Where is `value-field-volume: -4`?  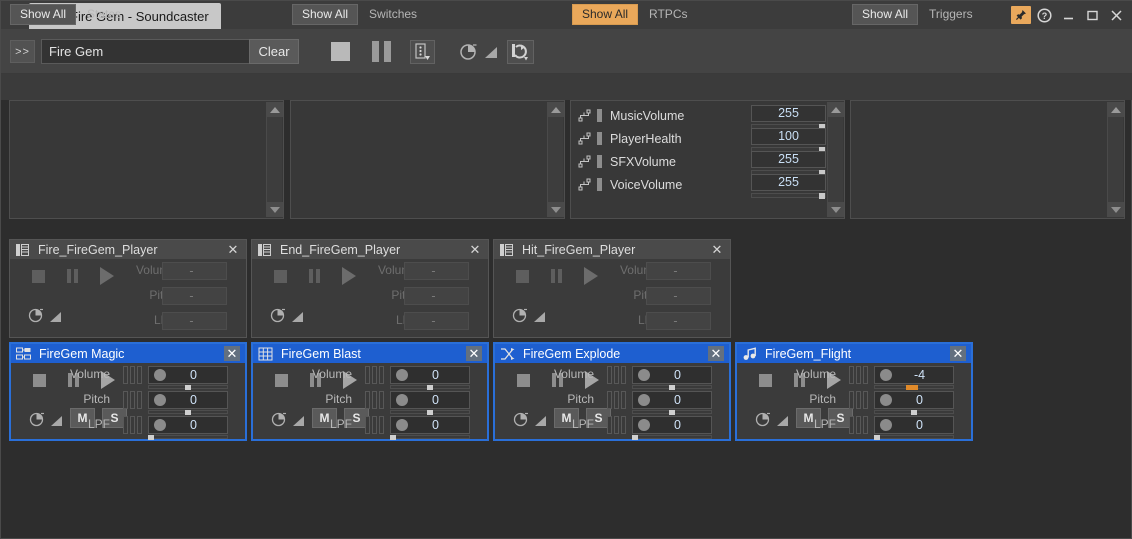
value-field-volume: -4 is located at coordinates (914, 375).